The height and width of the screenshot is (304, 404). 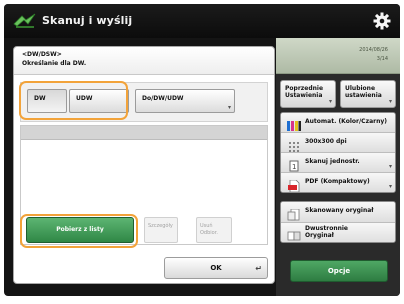 I want to click on duplex-original-label: Dwustronnie Oryginał, so click(x=326, y=232).